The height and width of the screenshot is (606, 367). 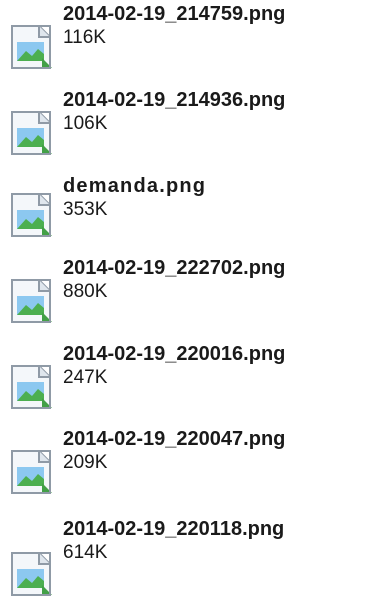 I want to click on file-name: 2014-02-19_214936.png, so click(x=174, y=100).